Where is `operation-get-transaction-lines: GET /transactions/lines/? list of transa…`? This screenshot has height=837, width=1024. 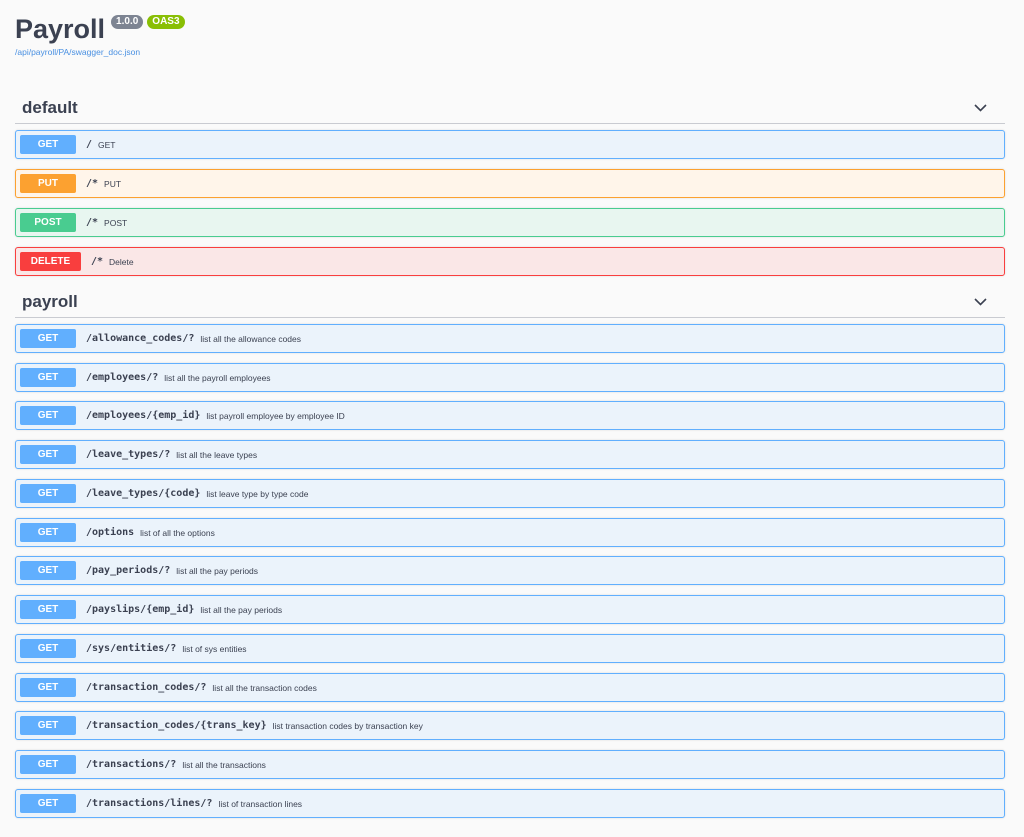
operation-get-transaction-lines: GET /transactions/lines/? list of transa… is located at coordinates (510, 803).